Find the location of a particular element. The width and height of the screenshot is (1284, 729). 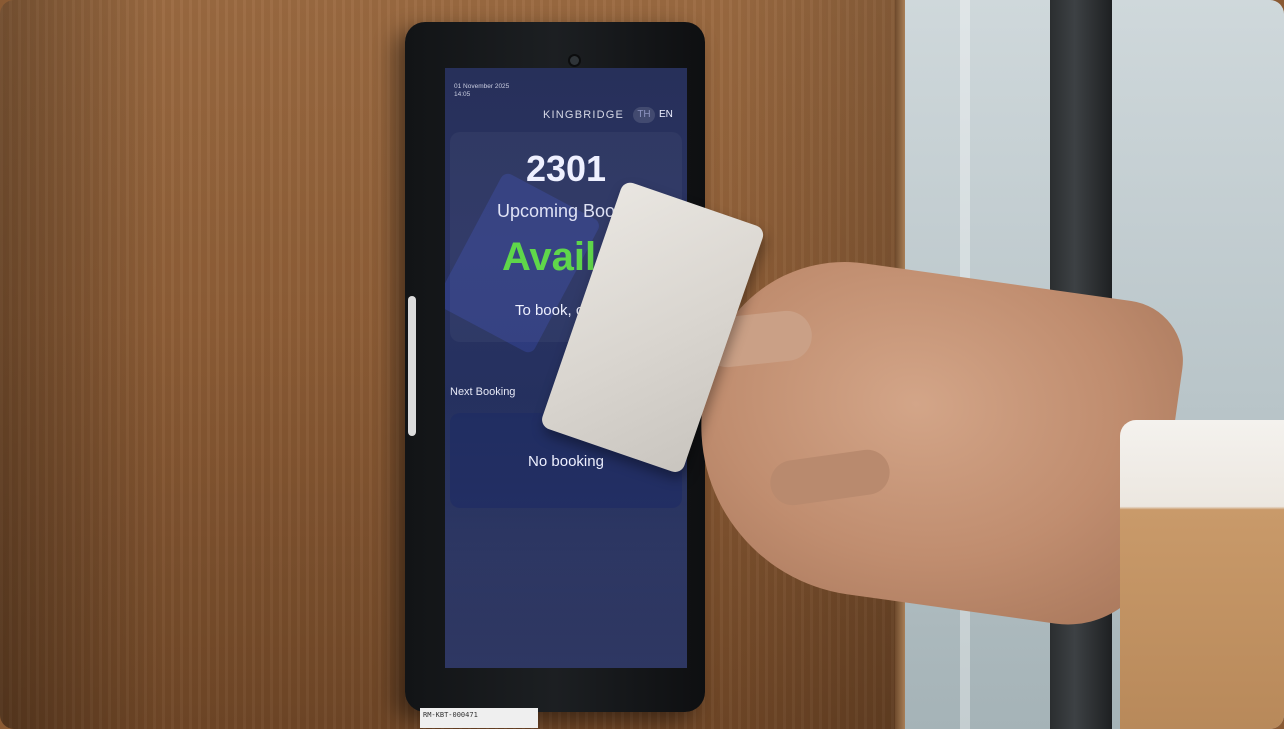

lang-th-button: TH is located at coordinates (644, 115).